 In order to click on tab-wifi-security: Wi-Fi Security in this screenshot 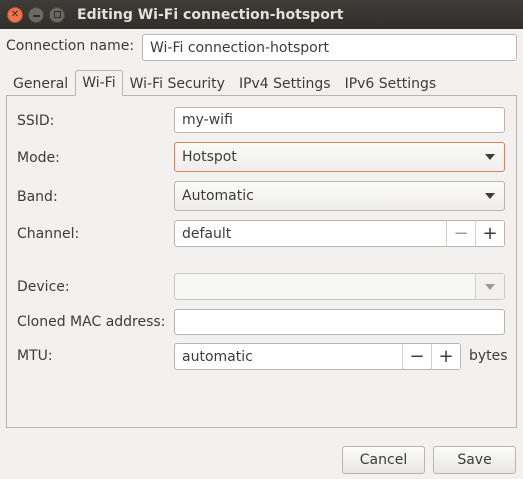, I will do `click(177, 83)`.